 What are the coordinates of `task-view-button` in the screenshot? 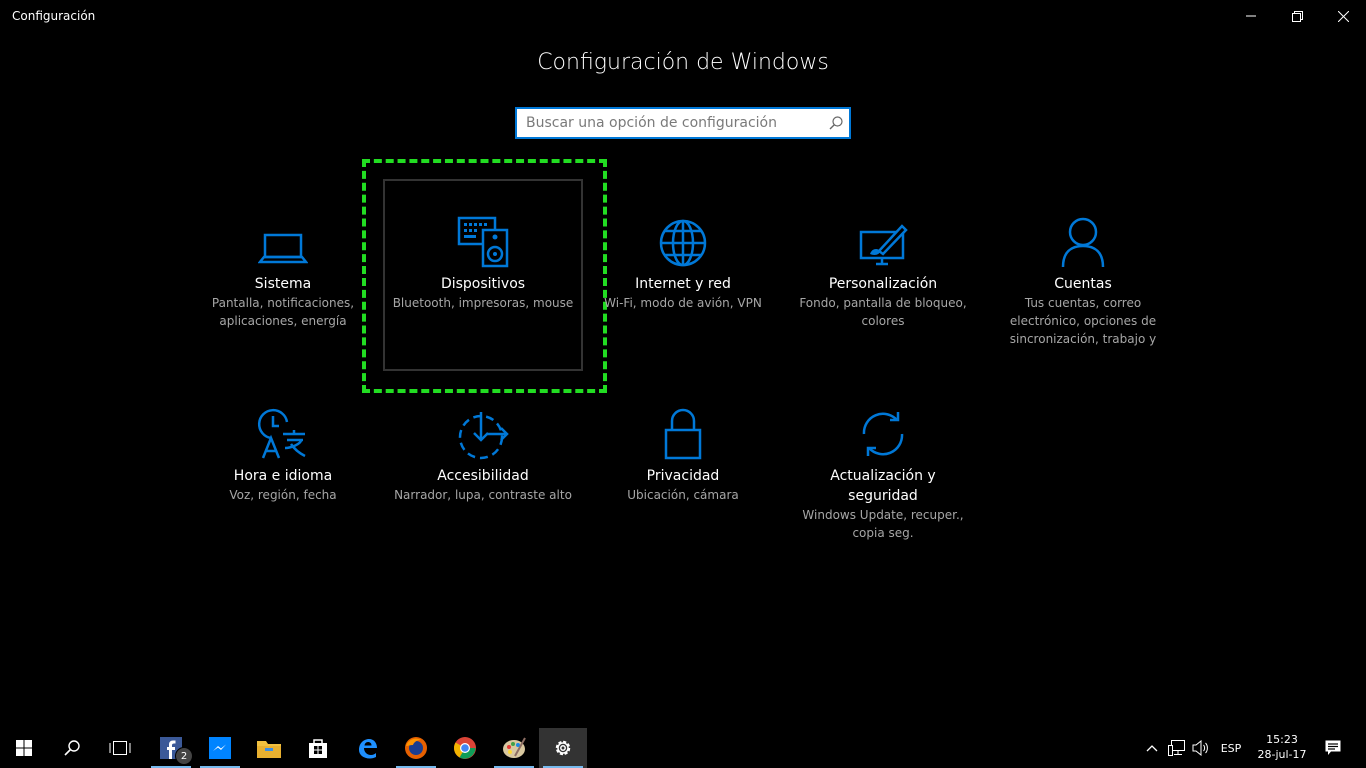 It's located at (120, 748).